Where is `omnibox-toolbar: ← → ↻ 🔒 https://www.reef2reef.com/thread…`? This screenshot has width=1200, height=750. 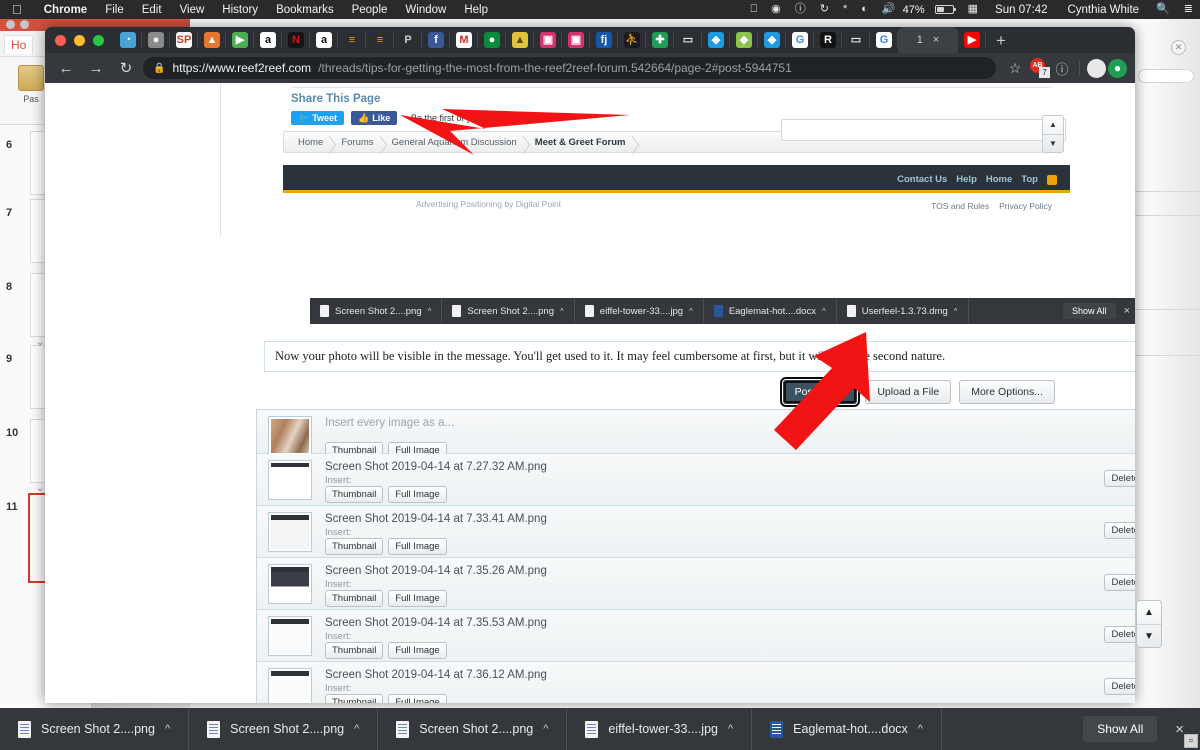 omnibox-toolbar: ← → ↻ 🔒 https://www.reef2reef.com/thread… is located at coordinates (590, 68).